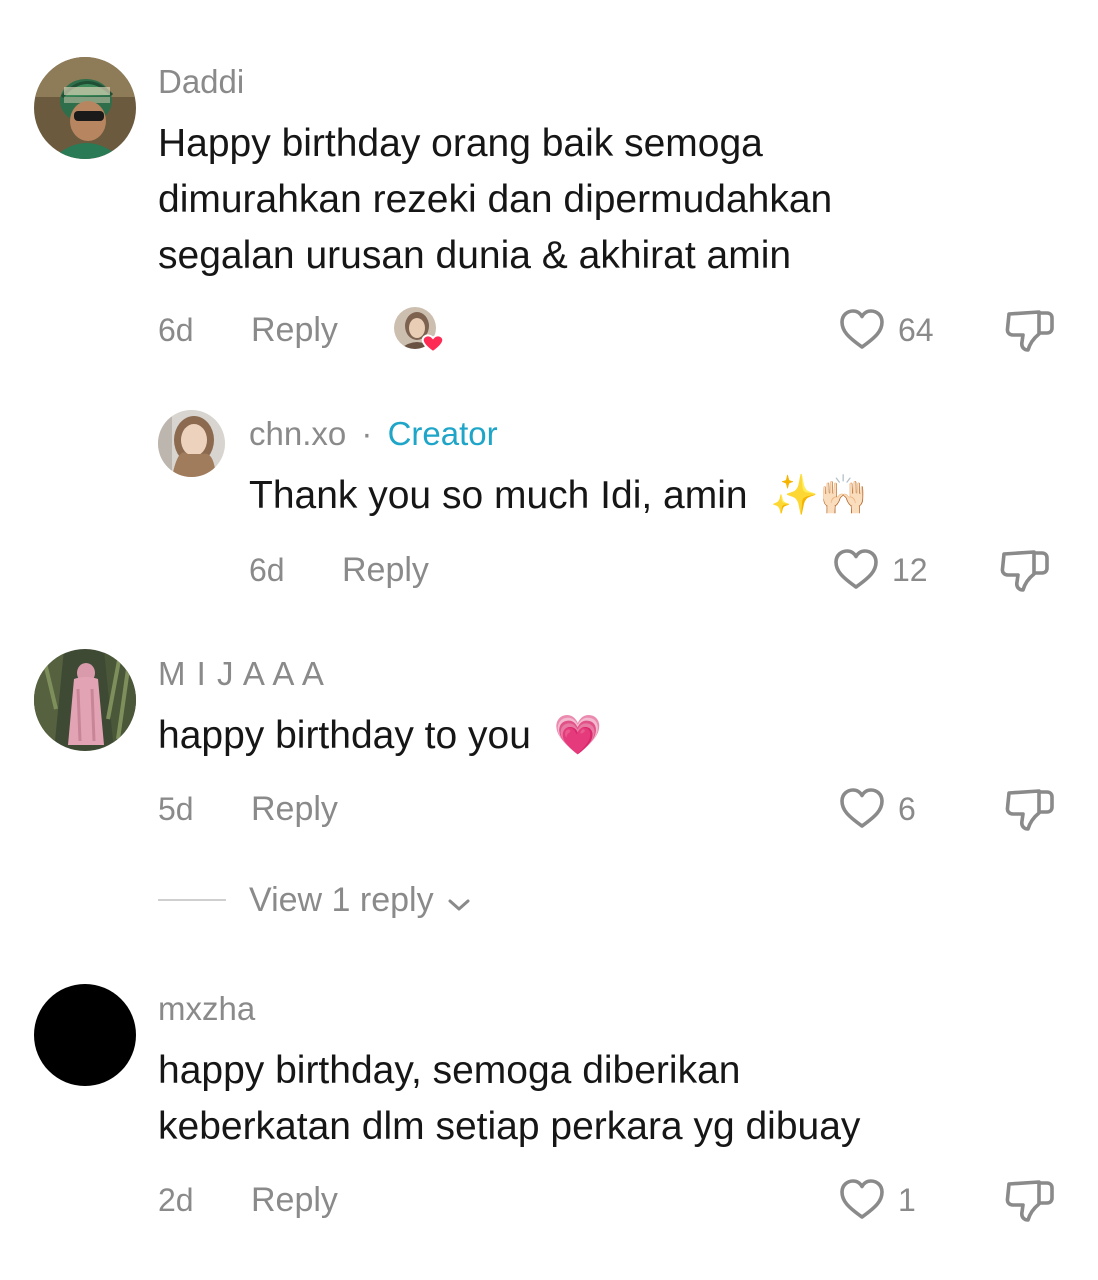  I want to click on reply-time: 6d, so click(267, 570).